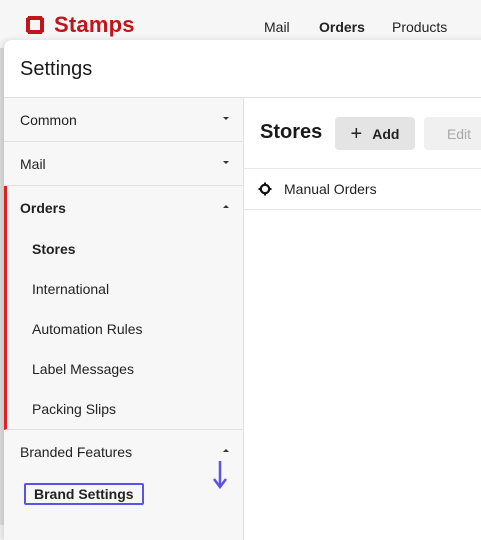 The width and height of the screenshot is (481, 540). What do you see at coordinates (35, 25) in the screenshot?
I see `stamps-logo-icon` at bounding box center [35, 25].